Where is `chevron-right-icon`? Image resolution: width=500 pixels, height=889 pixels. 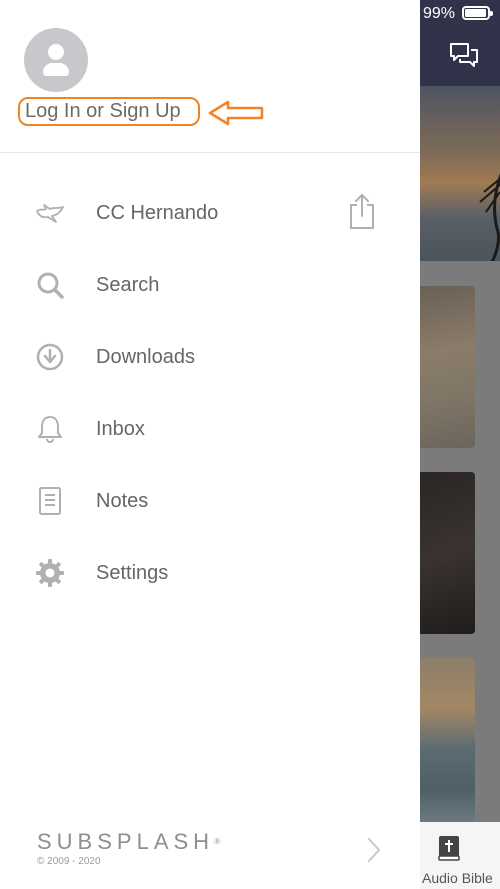
chevron-right-icon is located at coordinates (374, 850).